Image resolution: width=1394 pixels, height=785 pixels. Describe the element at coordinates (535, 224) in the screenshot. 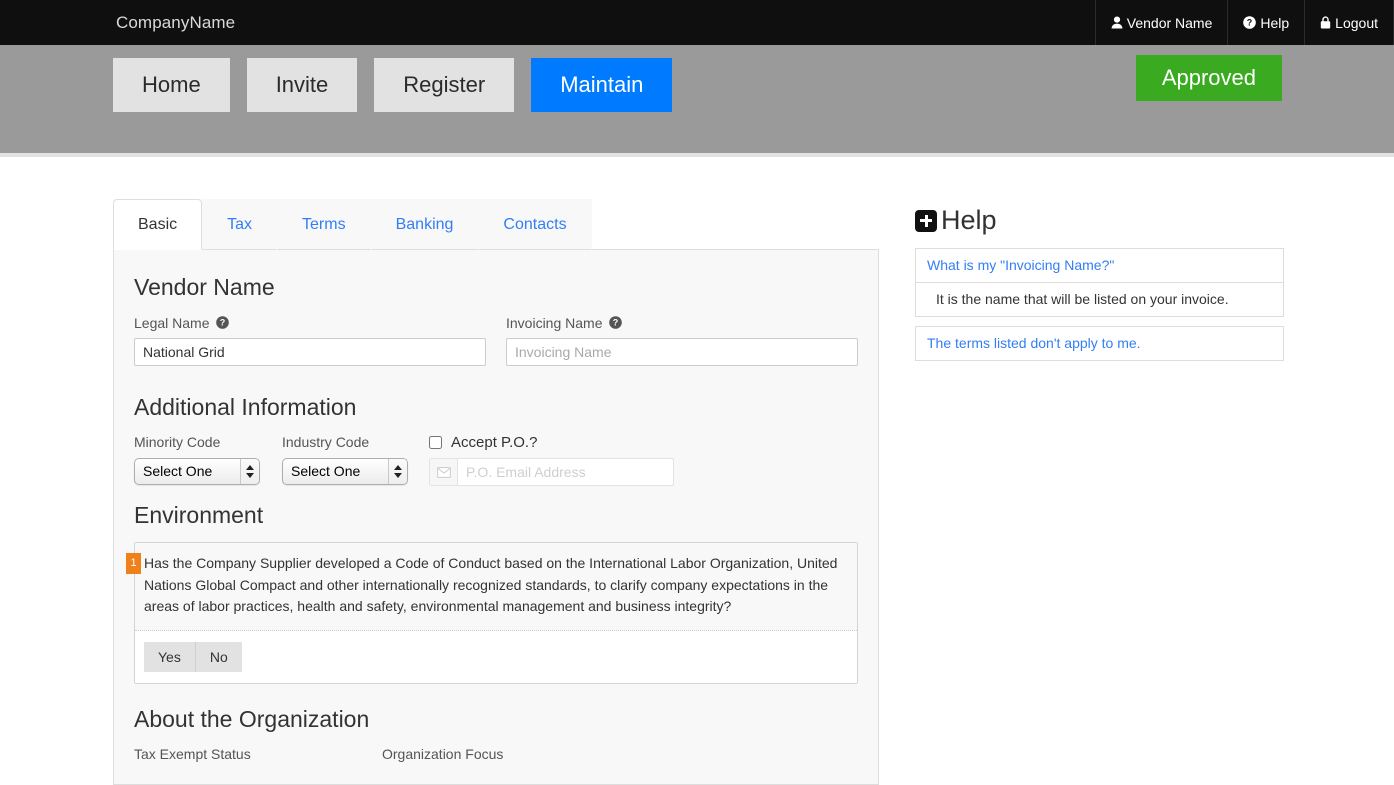

I see `tab-contacts: Contacts` at that location.